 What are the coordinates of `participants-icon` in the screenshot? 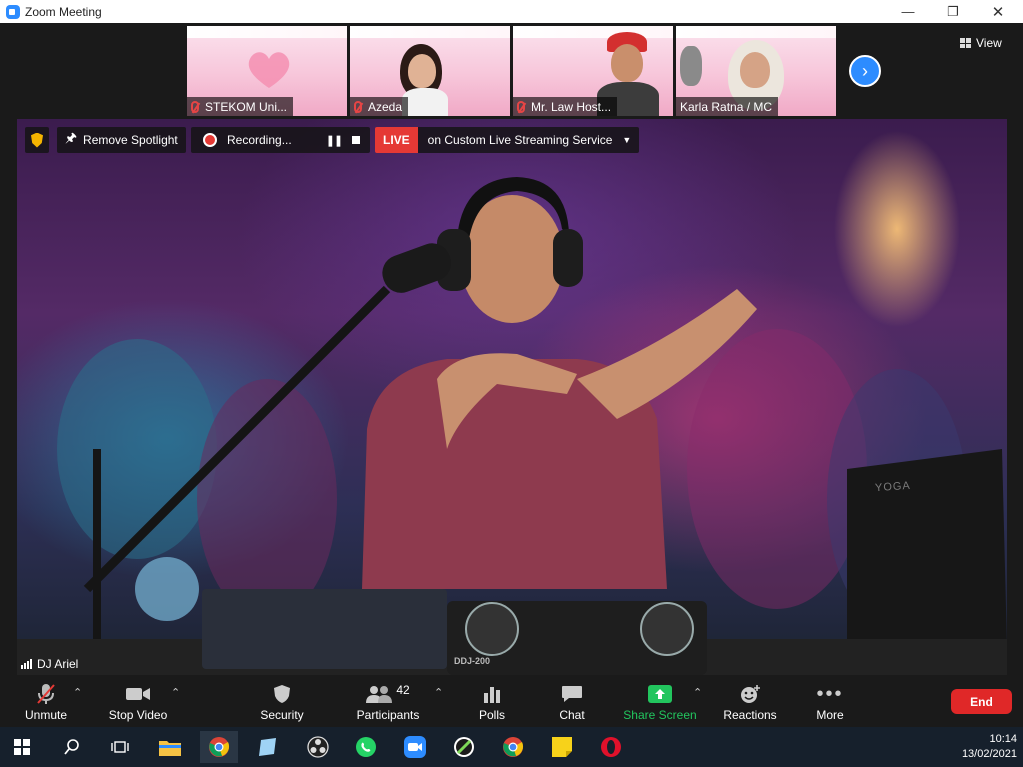 It's located at (379, 694).